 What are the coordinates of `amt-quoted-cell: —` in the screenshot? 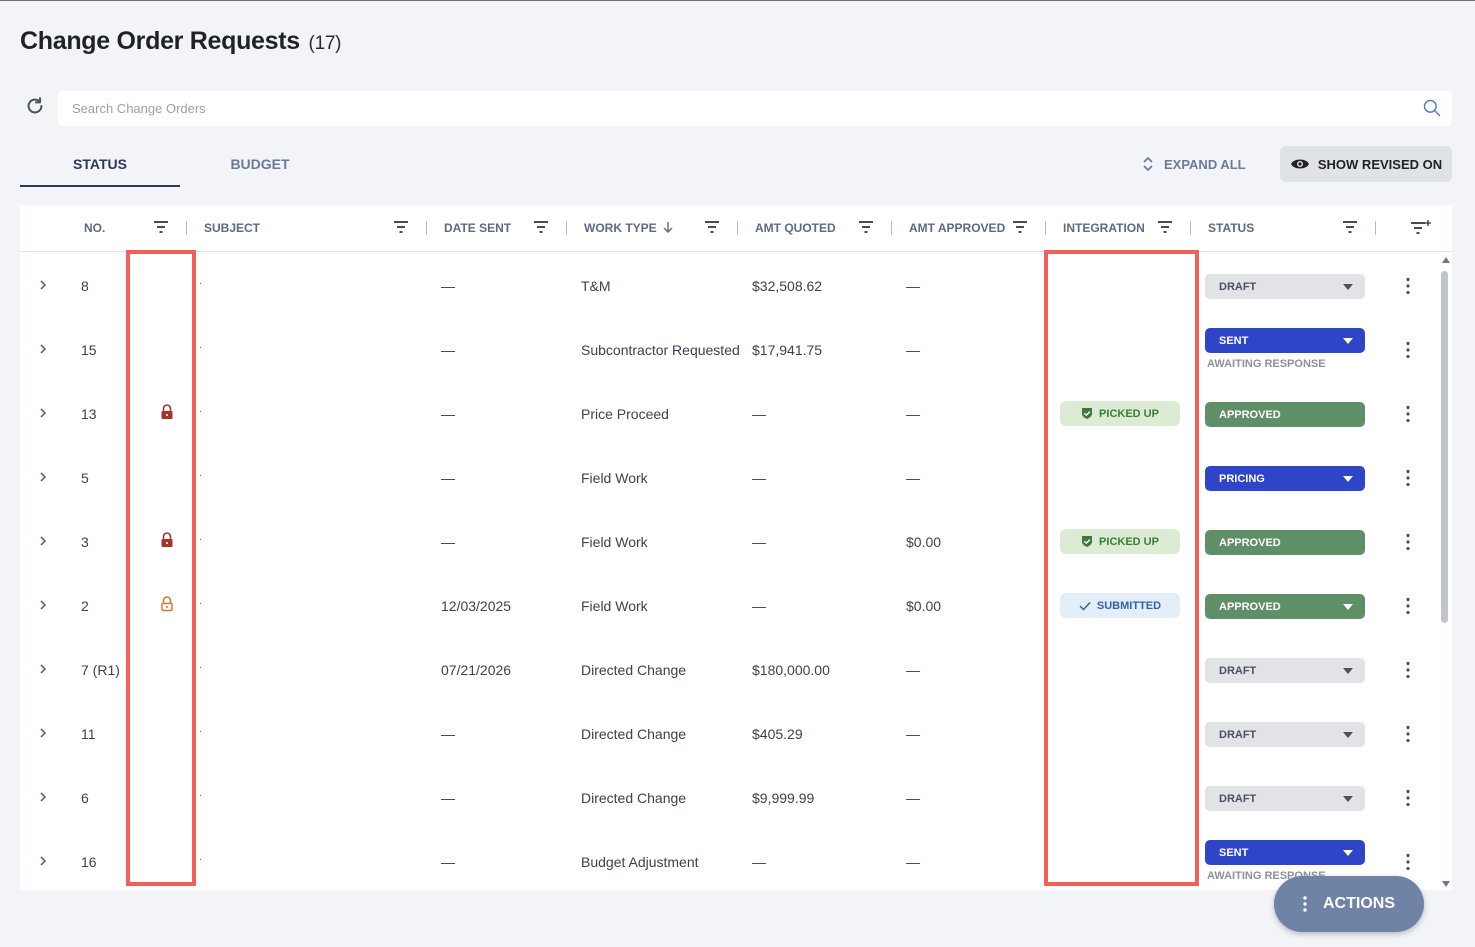 It's located at (759, 478).